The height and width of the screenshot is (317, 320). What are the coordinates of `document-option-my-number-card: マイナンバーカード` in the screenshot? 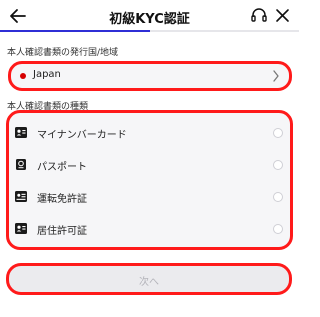 It's located at (149, 133).